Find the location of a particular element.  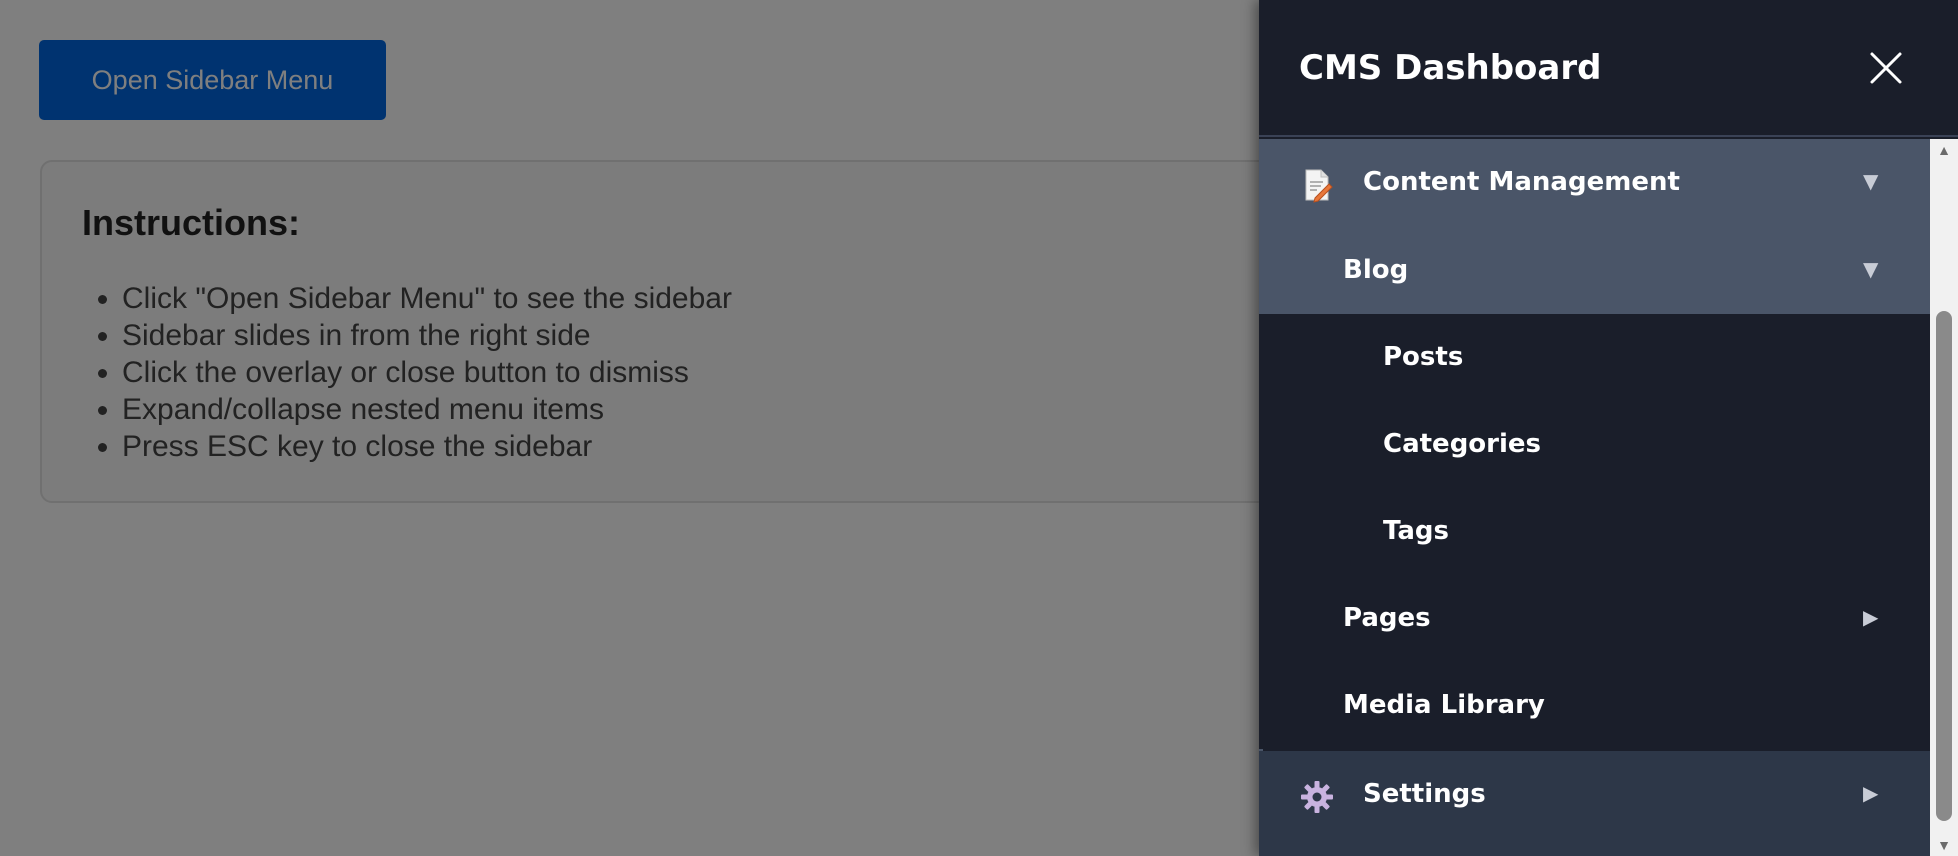

menu-item-label: Content Management is located at coordinates (1521, 182).